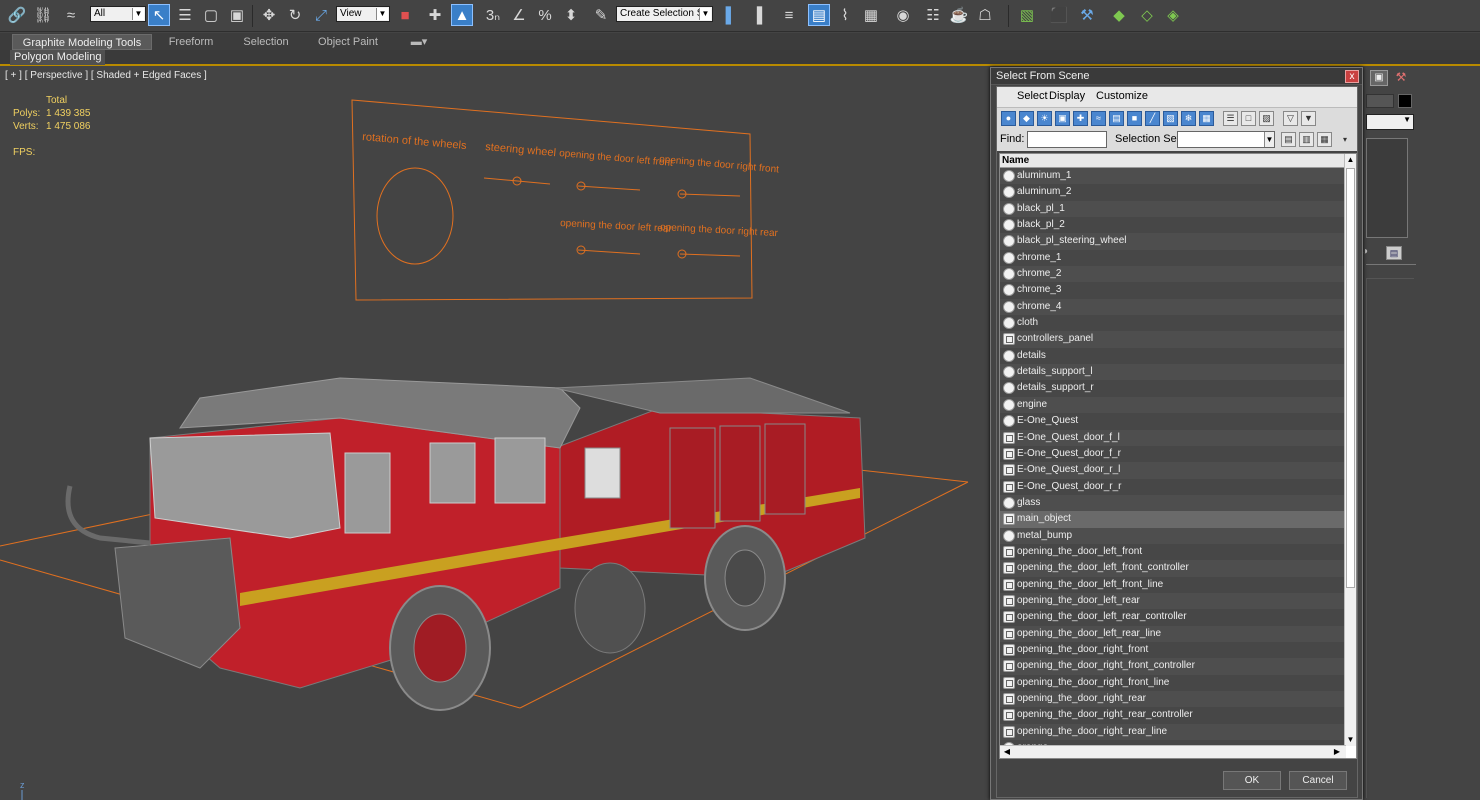 The image size is (1480, 800). I want to click on snap-toggle-icon: 3ₙ, so click(493, 15).